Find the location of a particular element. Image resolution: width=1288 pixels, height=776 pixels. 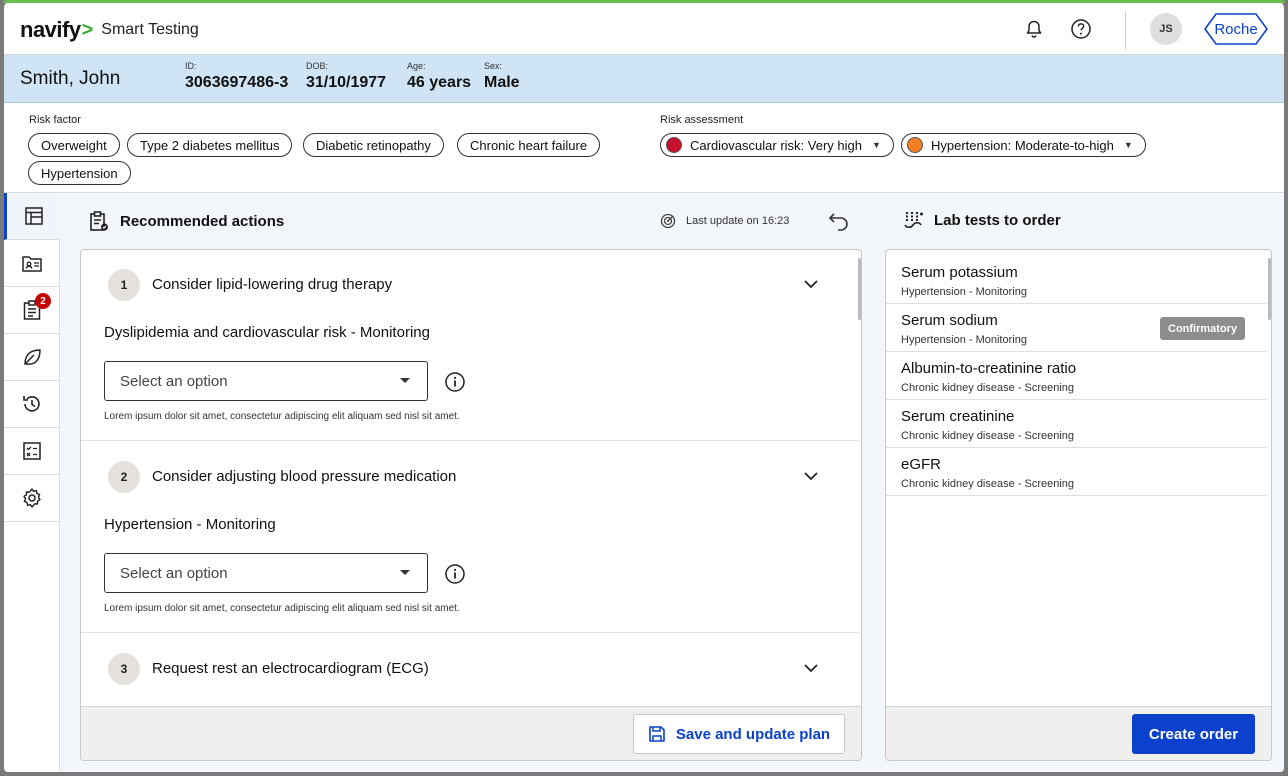

save-button-label: Save and update plan is located at coordinates (753, 734).